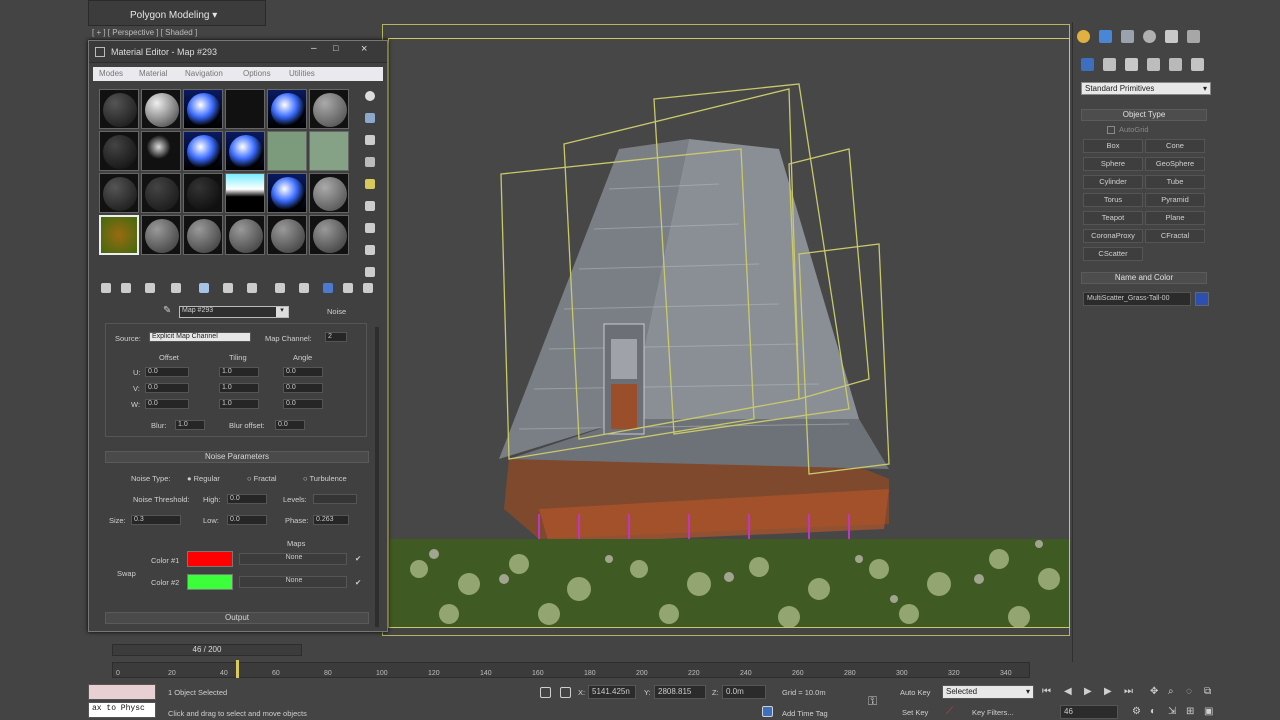  I want to click on x-coordinate-field: 5141.425n, so click(612, 692).